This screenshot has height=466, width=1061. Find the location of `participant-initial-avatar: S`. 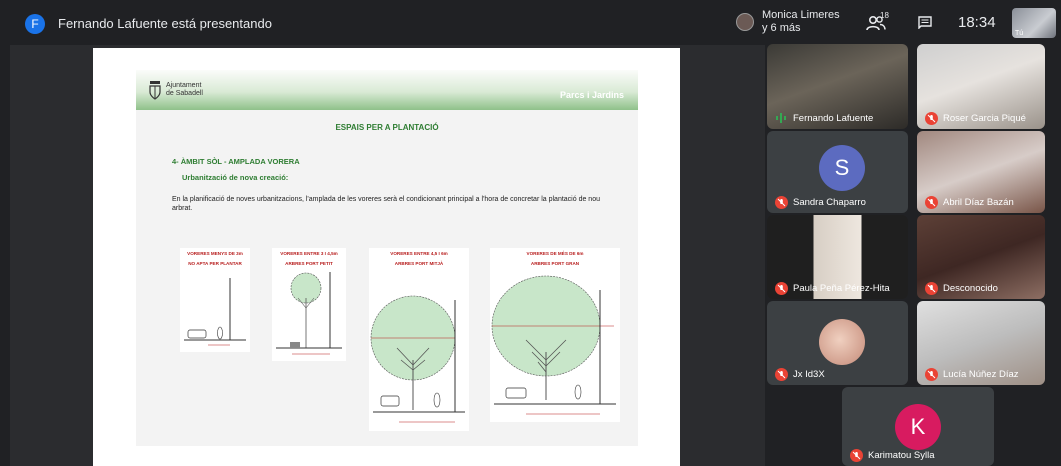

participant-initial-avatar: S is located at coordinates (842, 168).